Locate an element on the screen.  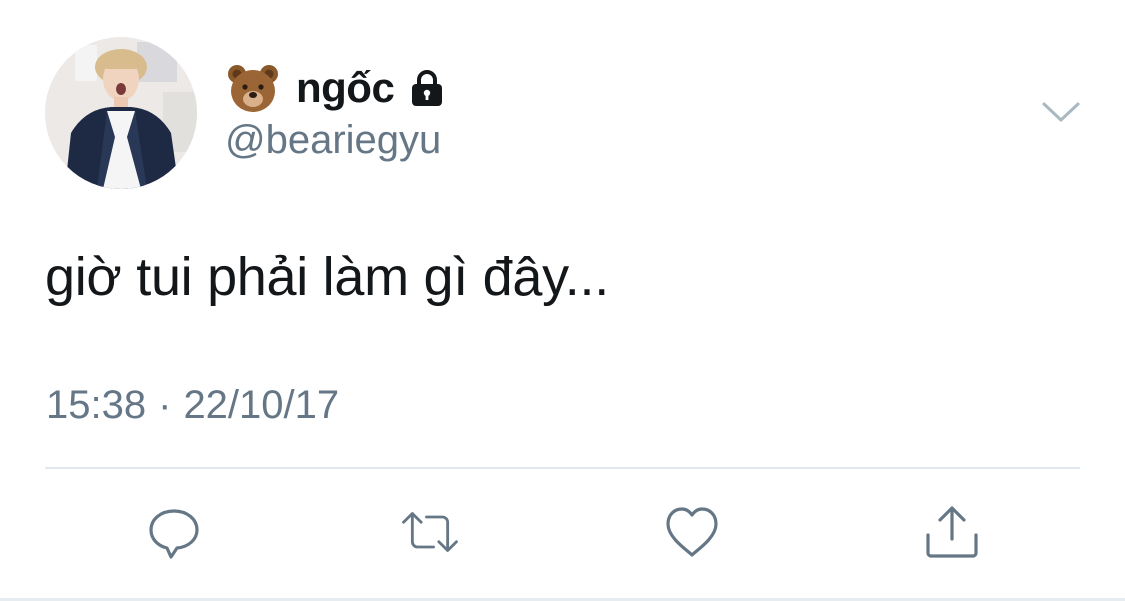
retweet-icon is located at coordinates (430, 532).